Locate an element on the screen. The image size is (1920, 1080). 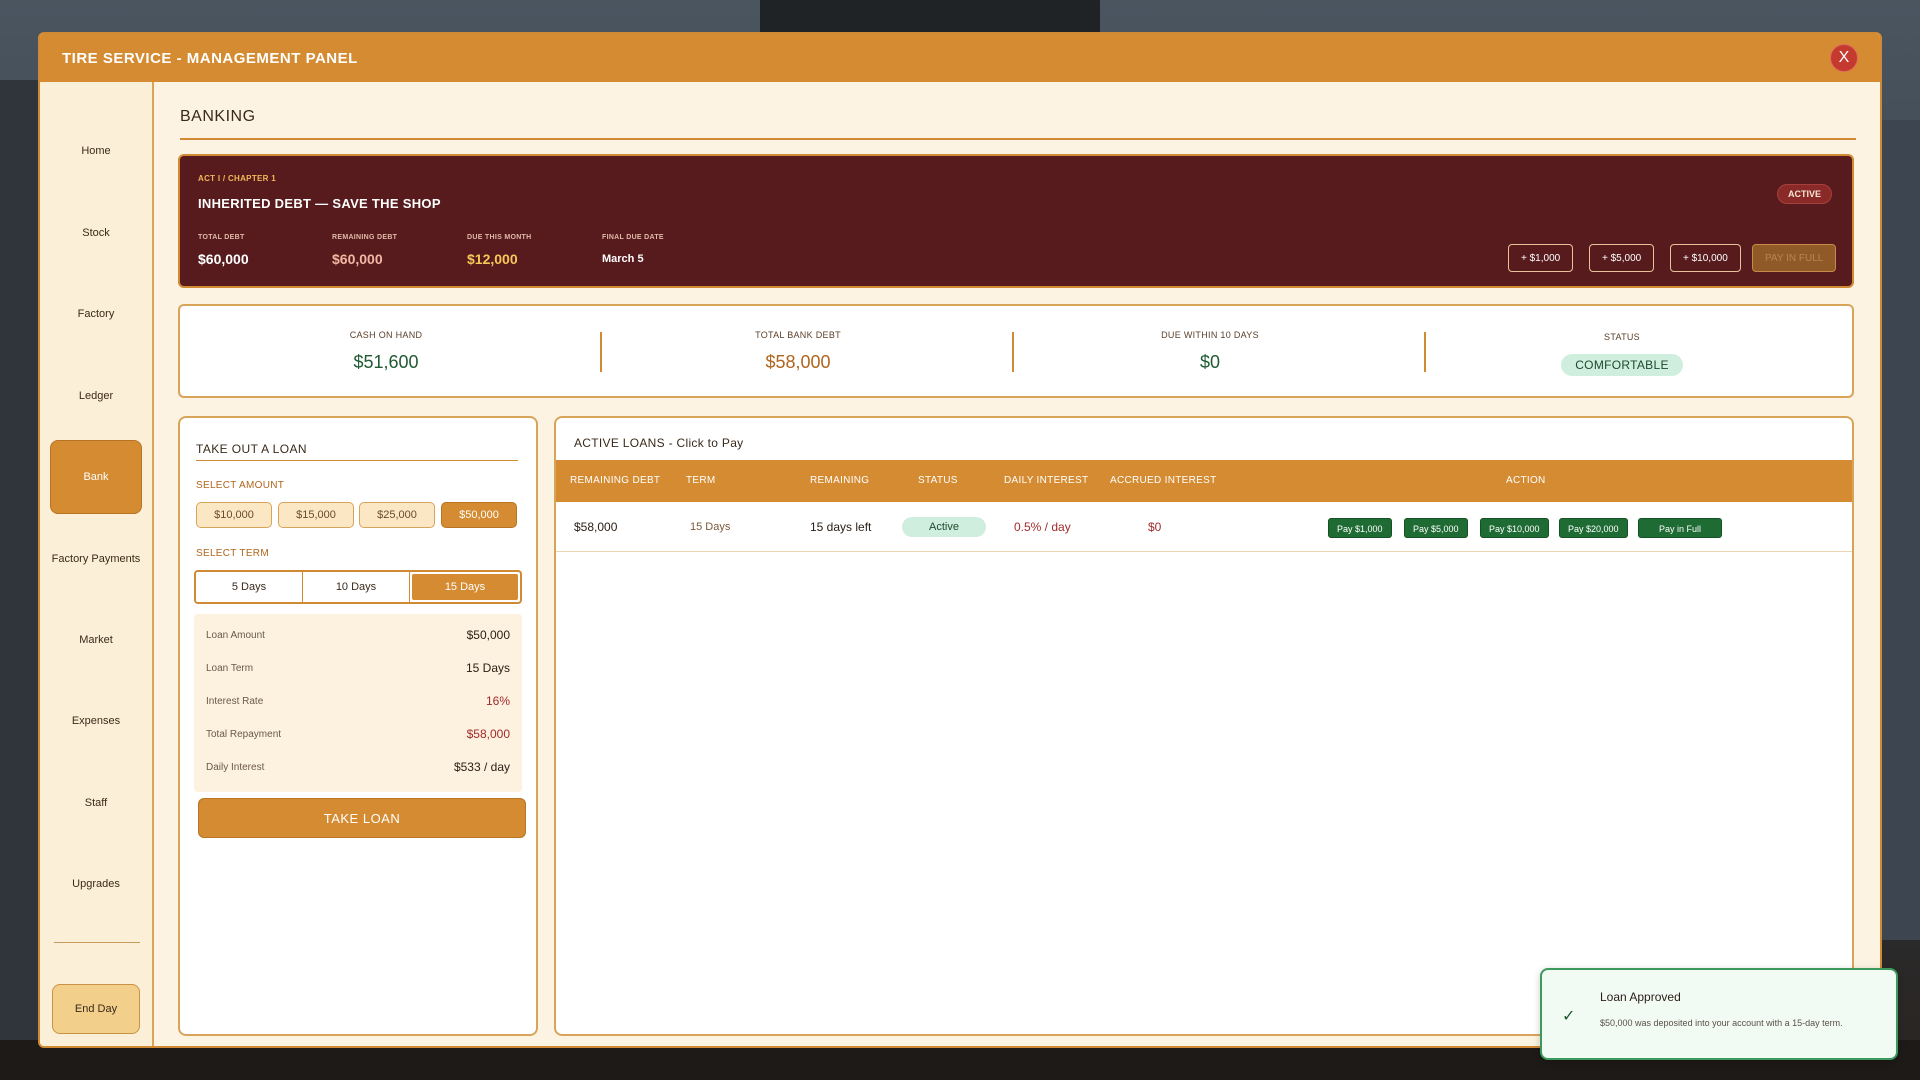
column-header: DAILY INTEREST is located at coordinates (1046, 480).